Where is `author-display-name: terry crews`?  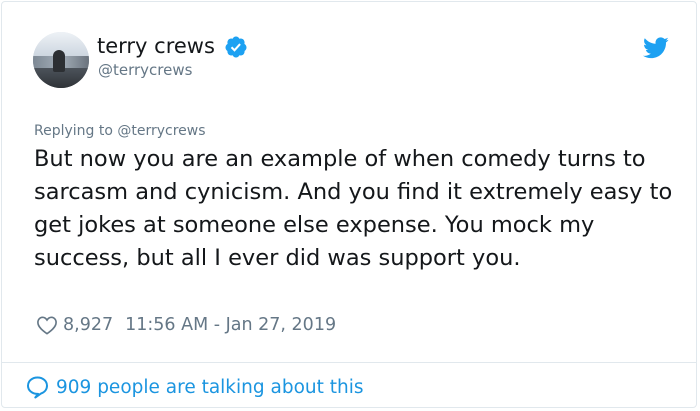
author-display-name: terry crews is located at coordinates (156, 46).